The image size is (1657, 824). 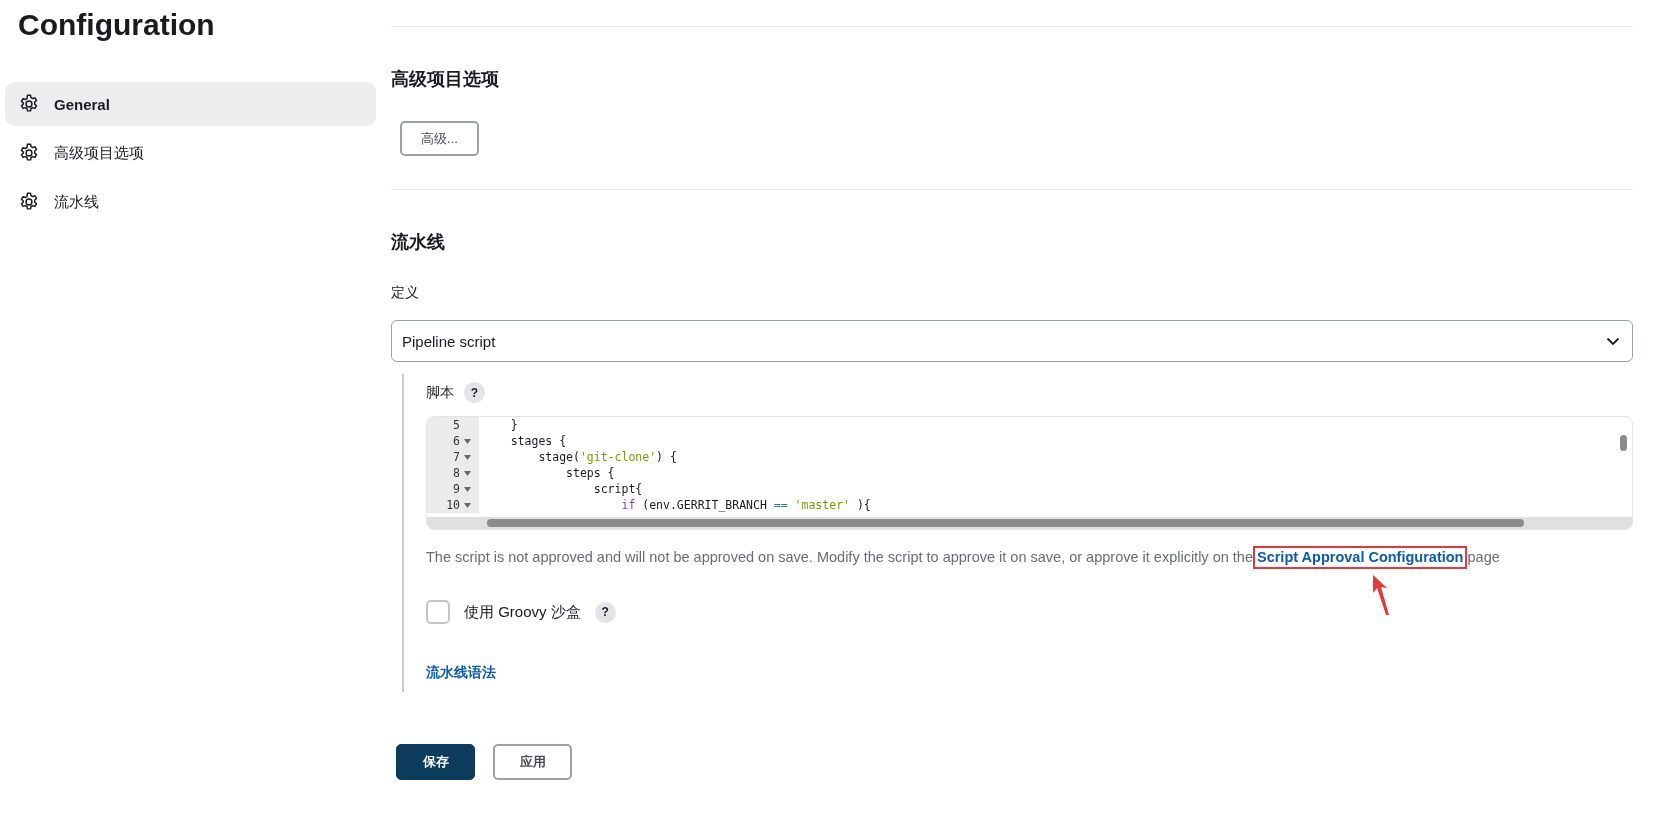 I want to click on section-heading: 高级项目选项, so click(x=445, y=79).